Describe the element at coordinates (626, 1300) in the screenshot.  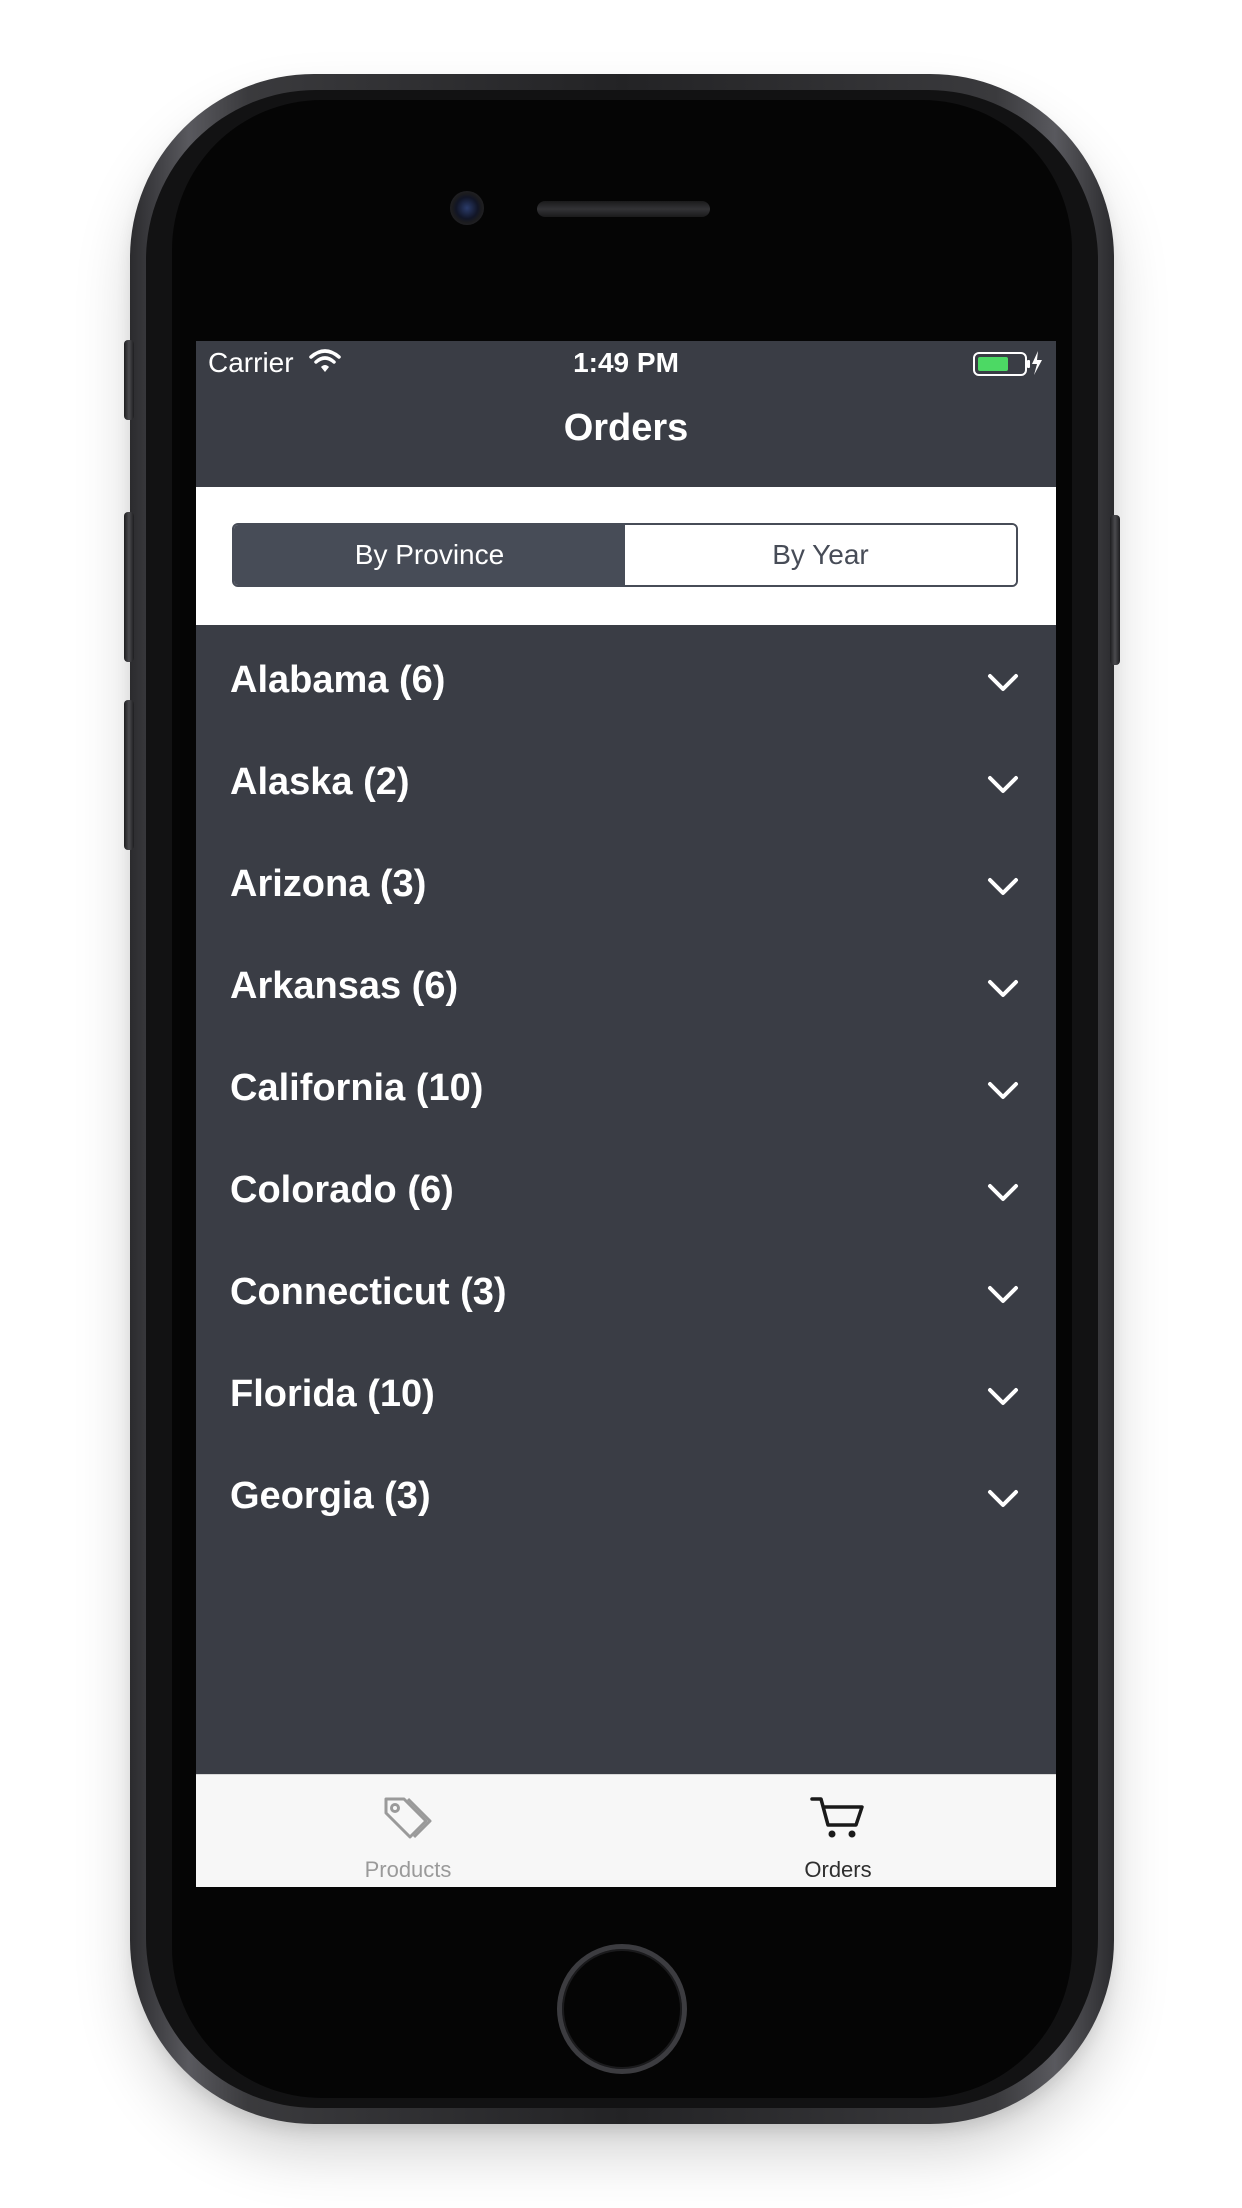
I see `list-item: Connecticut (3)` at that location.